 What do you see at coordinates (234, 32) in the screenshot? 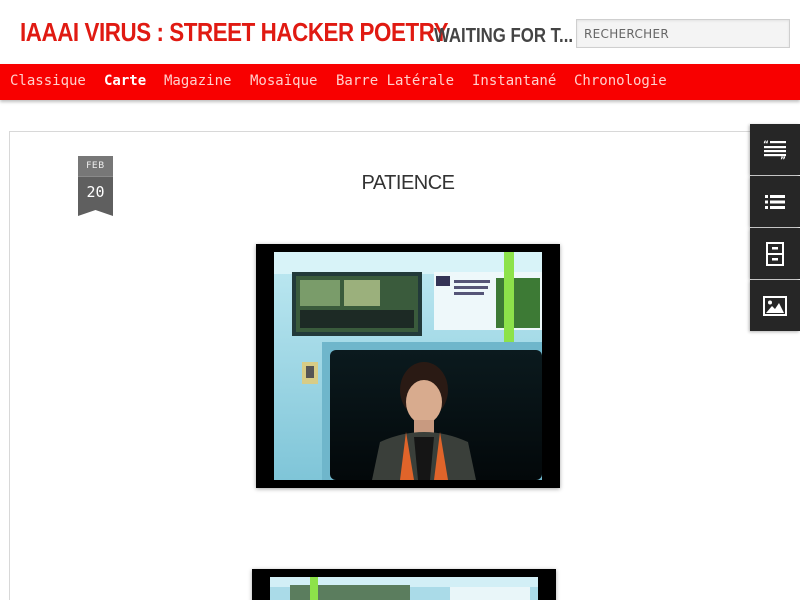
I see `site-title: IAAAI VIRUS : STREET HACKER POETRY` at bounding box center [234, 32].